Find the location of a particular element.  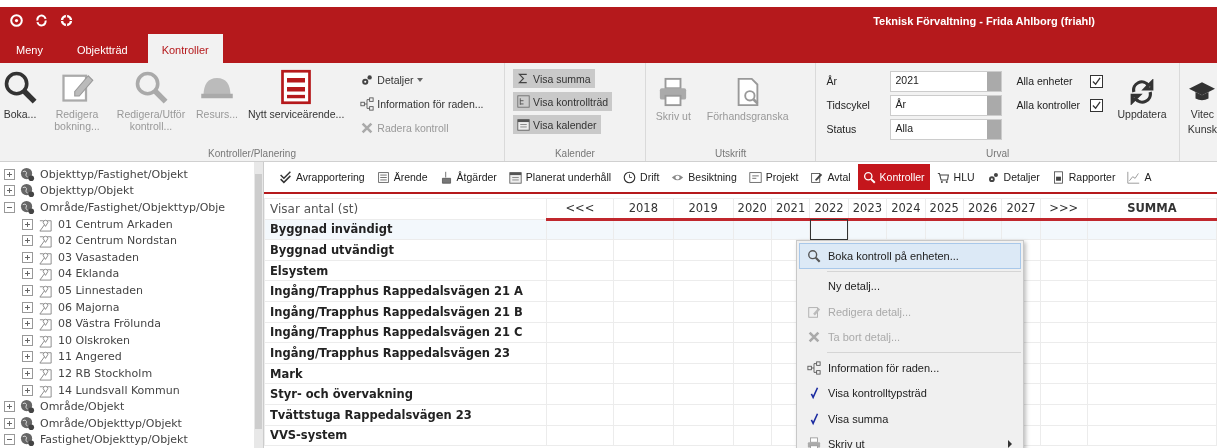

tree-item: 01 Centrum Arkaden is located at coordinates (115, 224).